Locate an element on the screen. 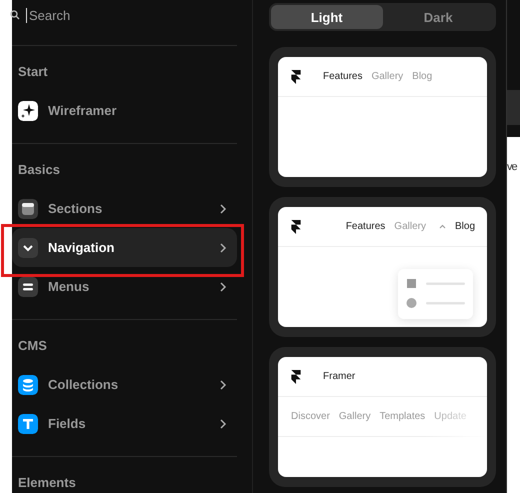 The width and height of the screenshot is (520, 493). text-icon is located at coordinates (28, 424).